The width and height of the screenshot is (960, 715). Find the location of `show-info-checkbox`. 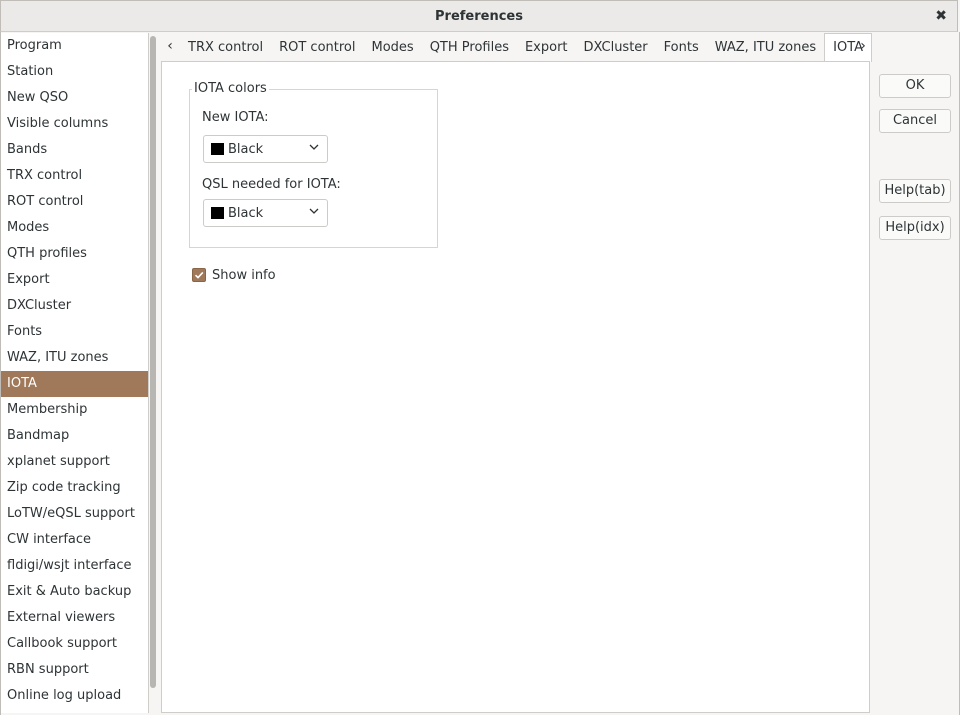

show-info-checkbox is located at coordinates (199, 275).